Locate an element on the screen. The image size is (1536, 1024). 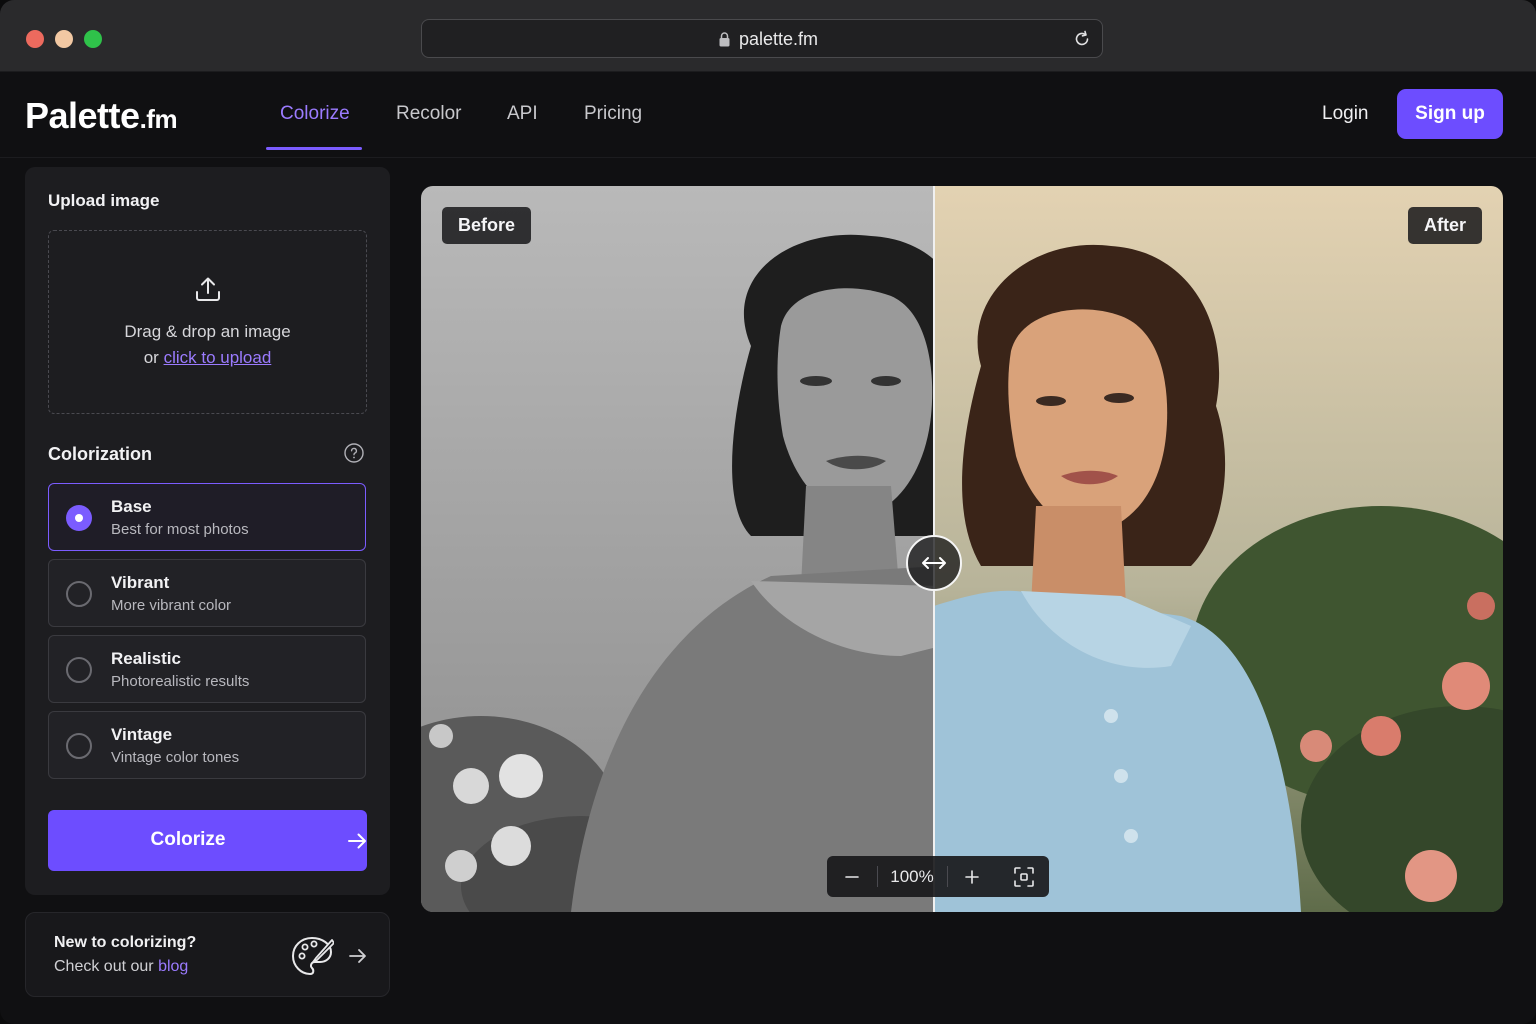
compare-slider-handle is located at coordinates (934, 563).